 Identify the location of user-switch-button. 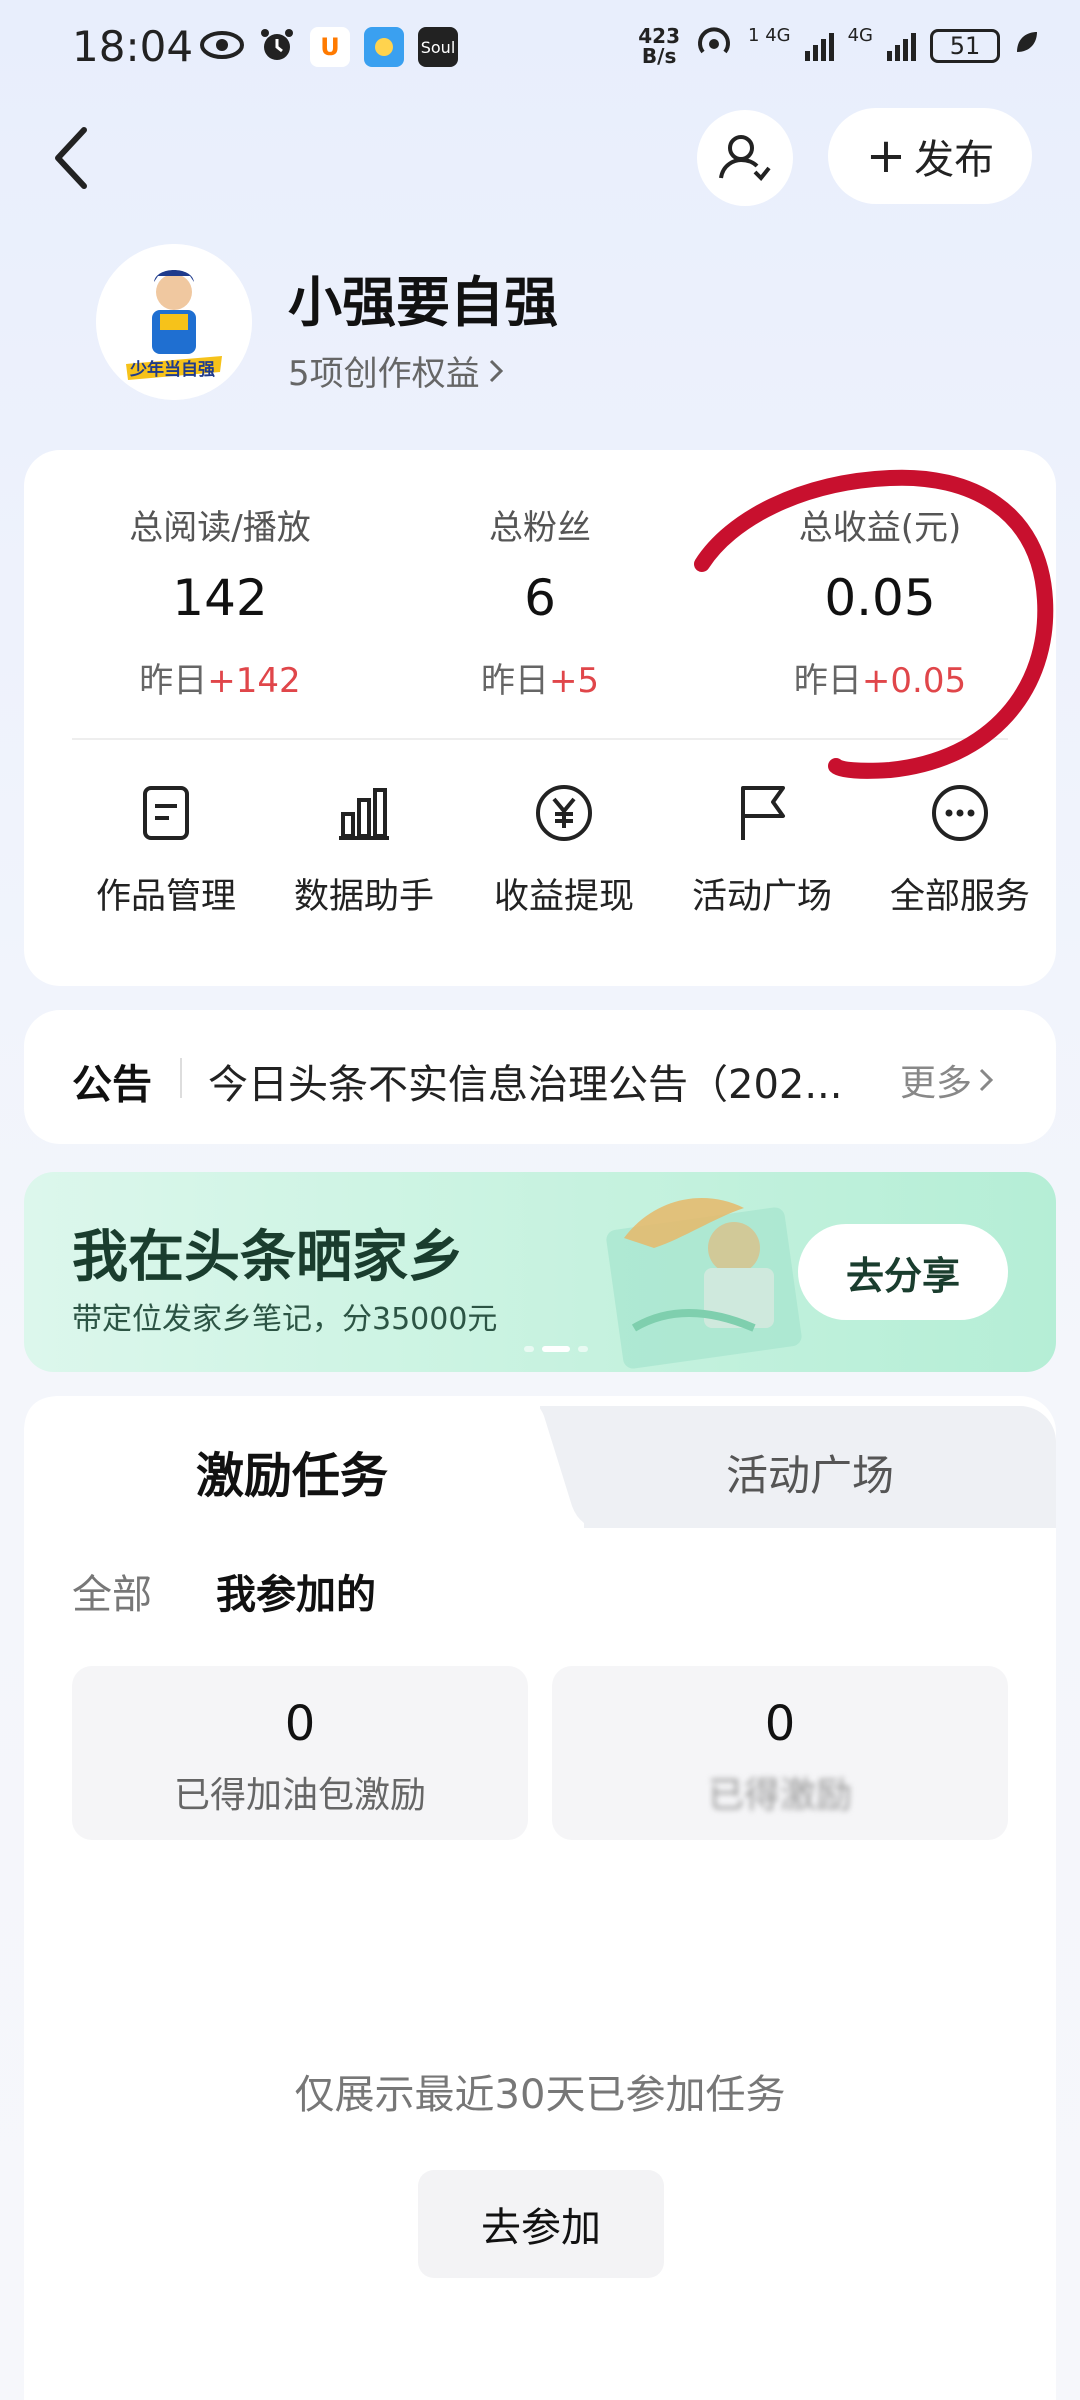
(745, 158).